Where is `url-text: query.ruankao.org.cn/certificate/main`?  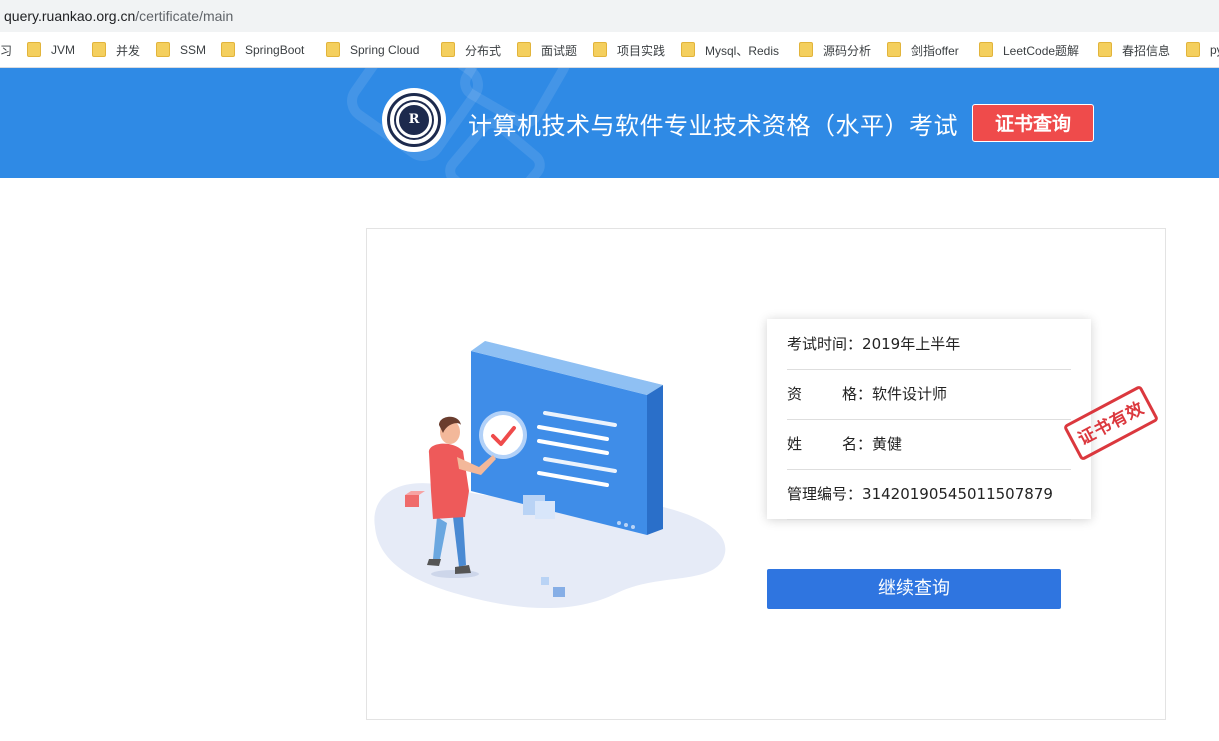 url-text: query.ruankao.org.cn/certificate/main is located at coordinates (118, 16).